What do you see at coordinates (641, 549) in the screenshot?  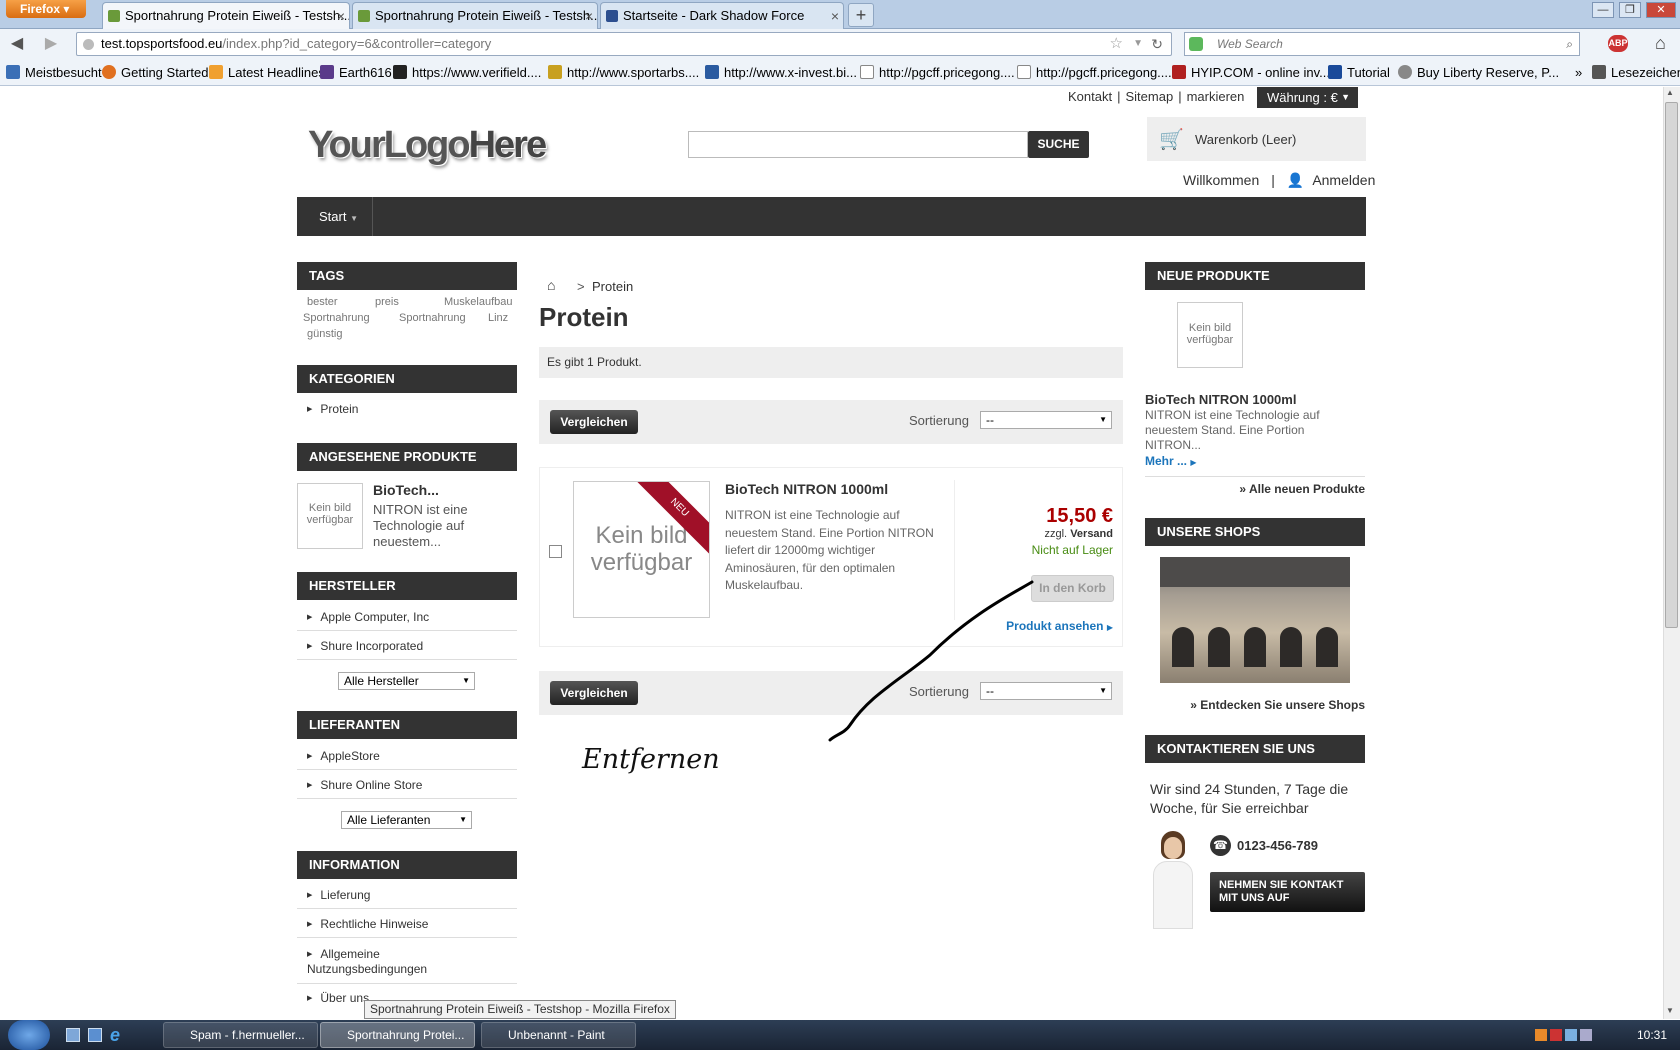 I see `product-image: Kein bild verfügbar NEU` at bounding box center [641, 549].